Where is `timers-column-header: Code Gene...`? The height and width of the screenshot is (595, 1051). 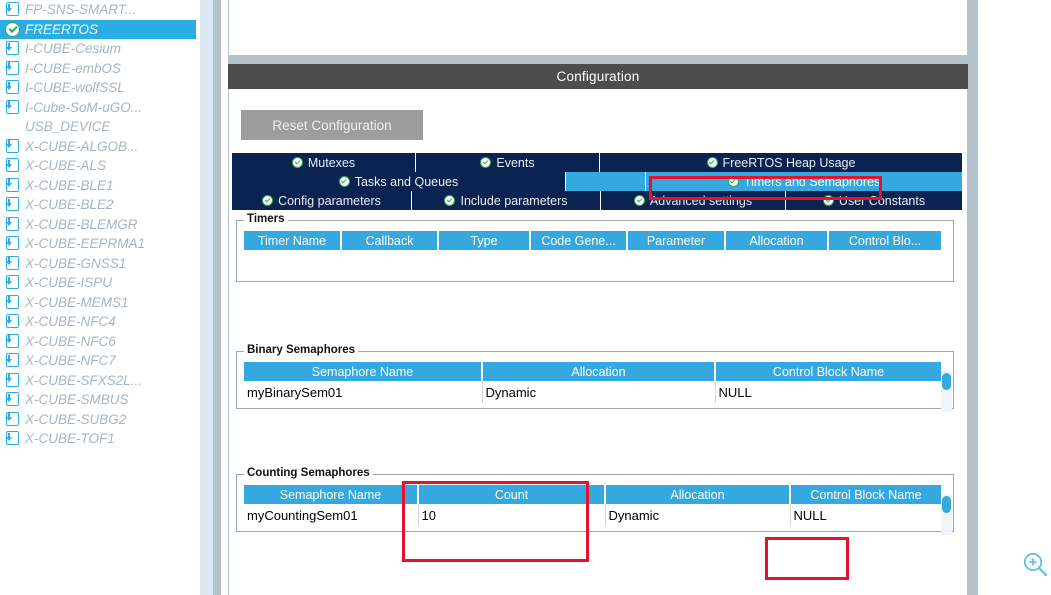 timers-column-header: Code Gene... is located at coordinates (579, 240).